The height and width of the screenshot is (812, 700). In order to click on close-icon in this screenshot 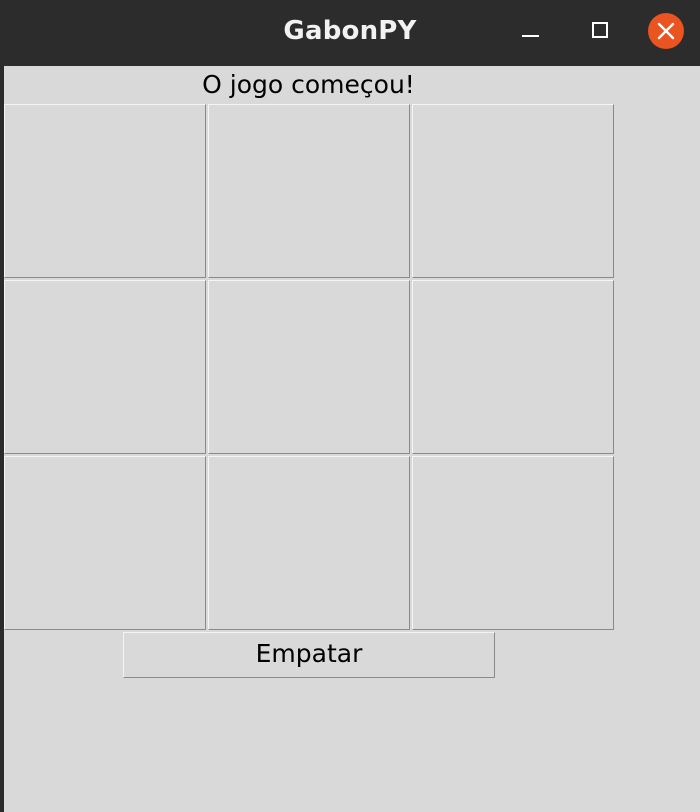, I will do `click(666, 31)`.